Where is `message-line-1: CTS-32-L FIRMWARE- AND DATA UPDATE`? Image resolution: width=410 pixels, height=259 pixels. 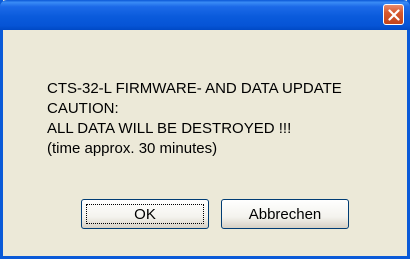
message-line-1: CTS-32-L FIRMWARE- AND DATA UPDATE is located at coordinates (194, 88).